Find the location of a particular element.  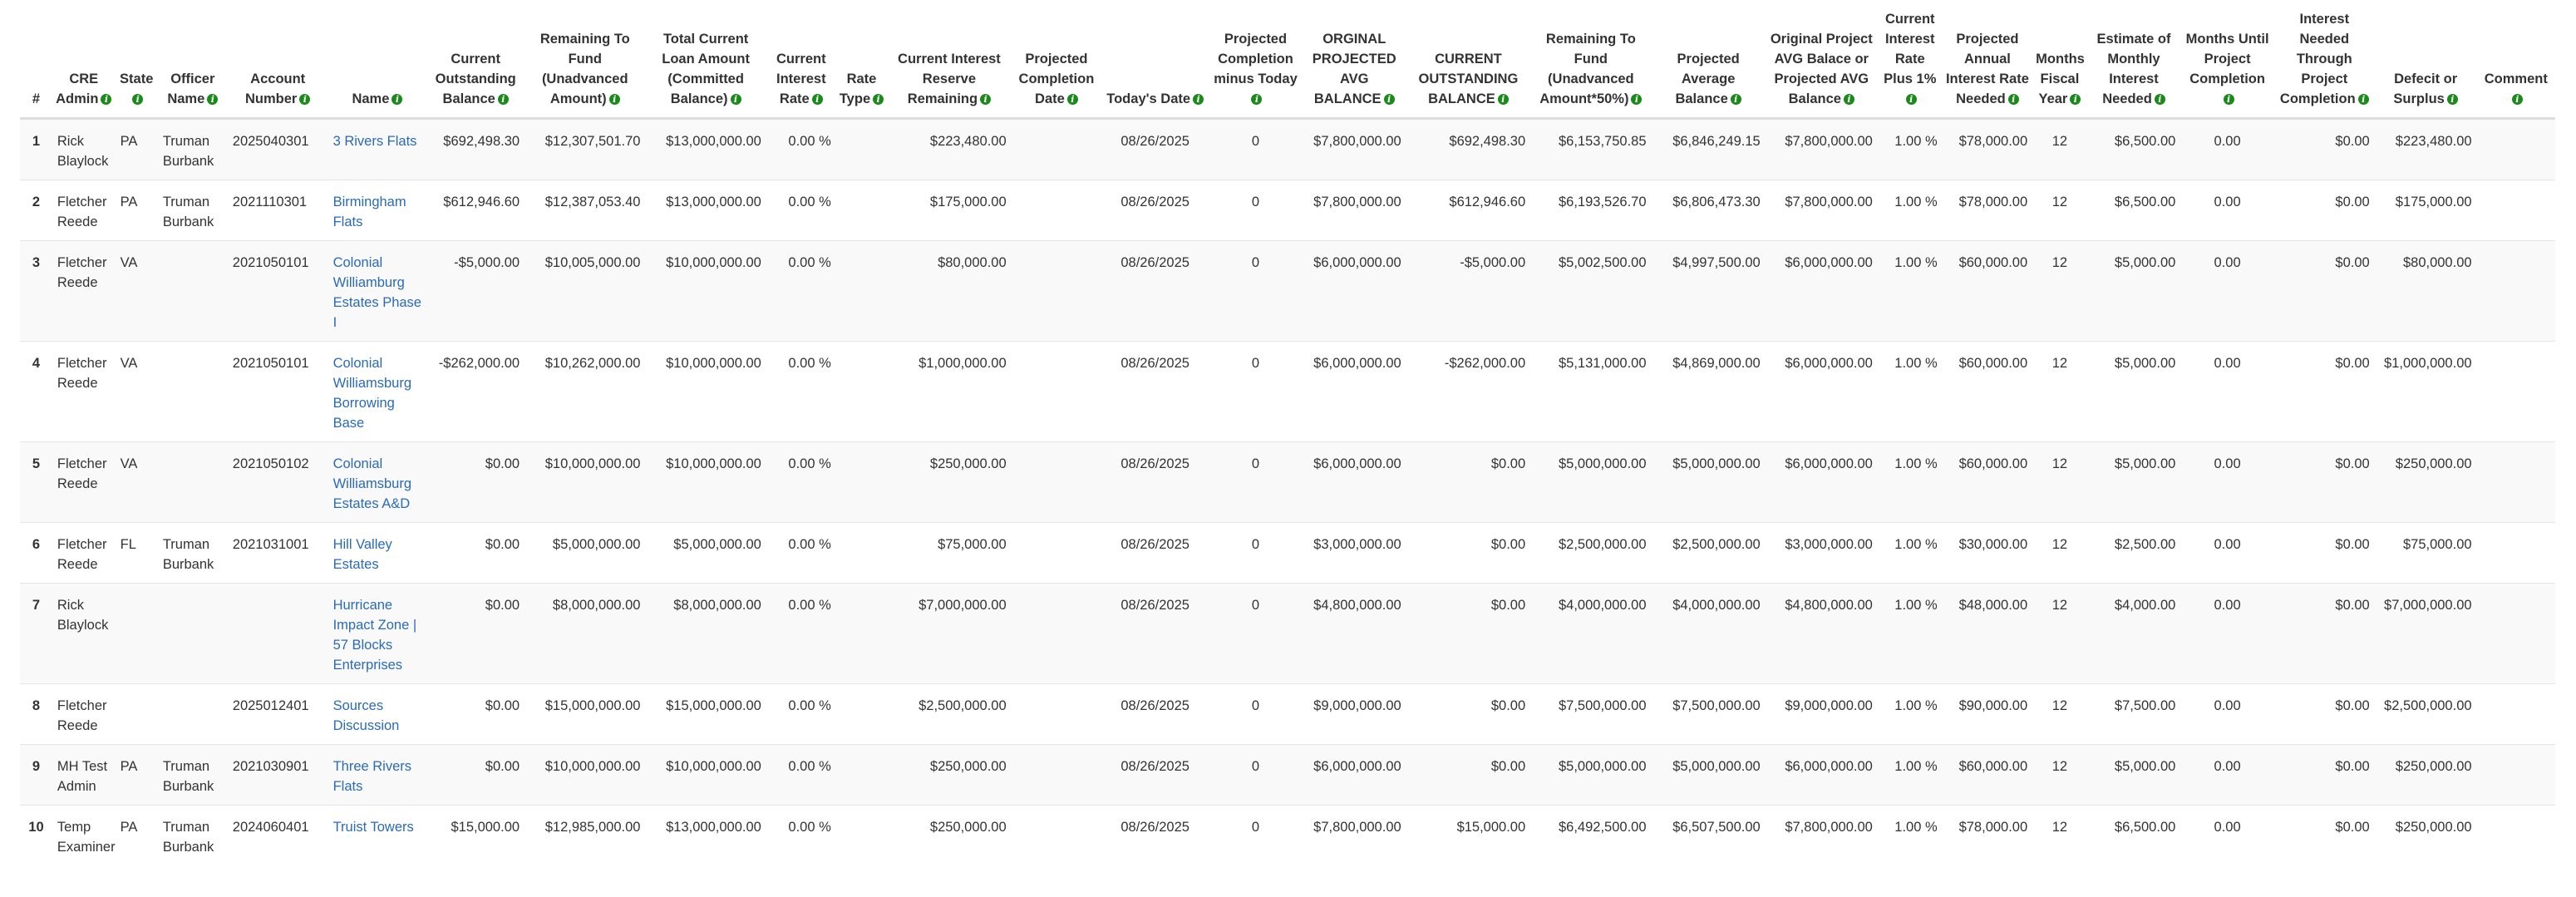

cell-original-or-projected-avg: $4,800,000.00 is located at coordinates (1821, 632).